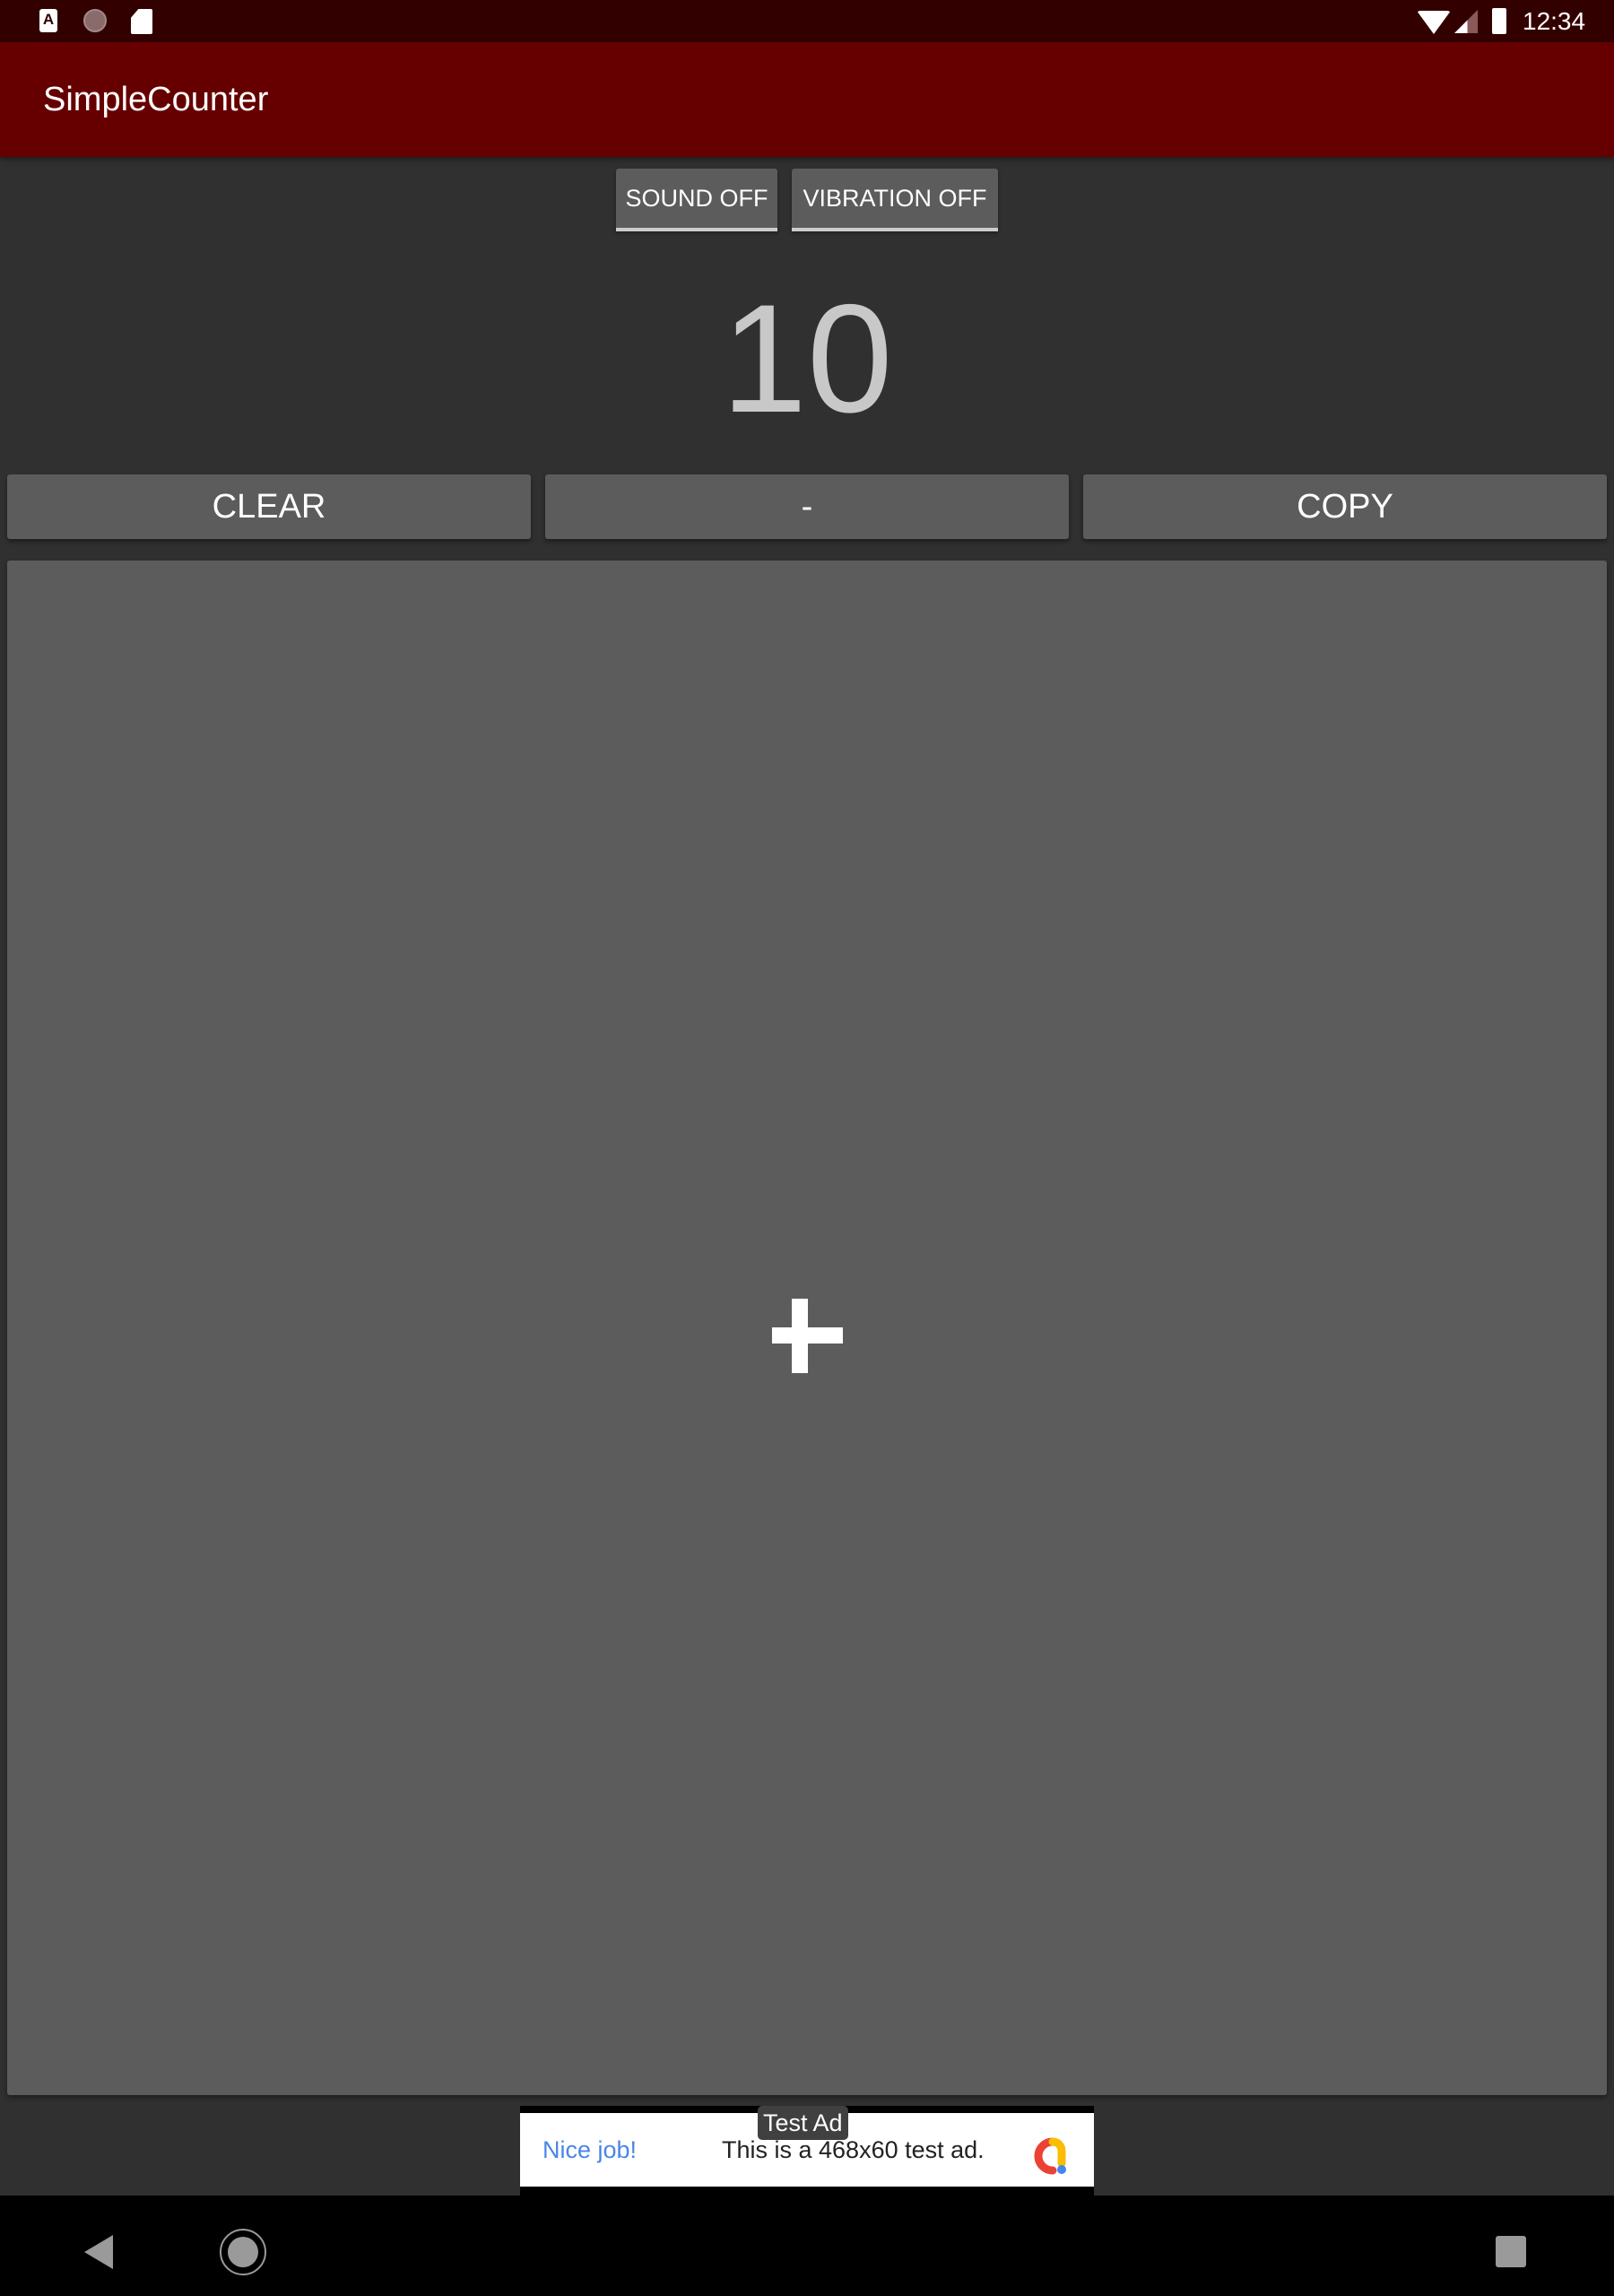 The width and height of the screenshot is (1614, 2296). I want to click on sd-card-icon, so click(141, 21).